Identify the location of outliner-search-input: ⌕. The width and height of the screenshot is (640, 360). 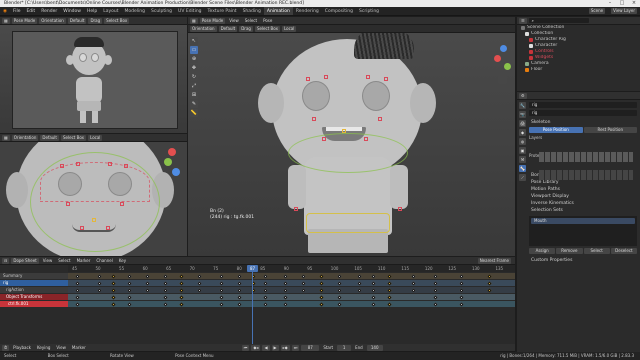
(558, 20).